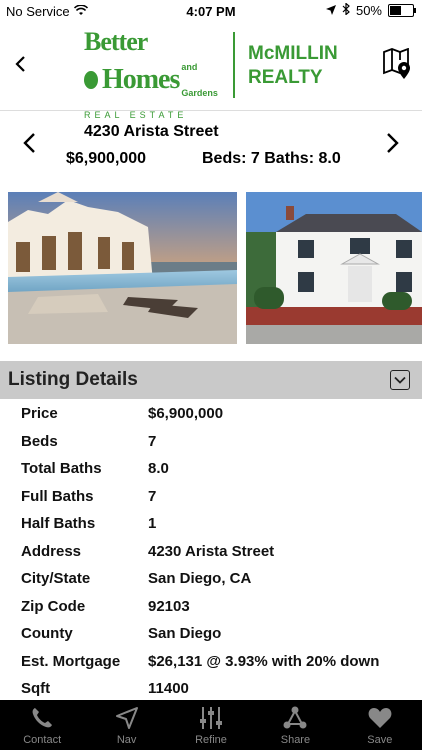 This screenshot has height=750, width=422. I want to click on detail-value: 4230 Arista Street, so click(211, 551).